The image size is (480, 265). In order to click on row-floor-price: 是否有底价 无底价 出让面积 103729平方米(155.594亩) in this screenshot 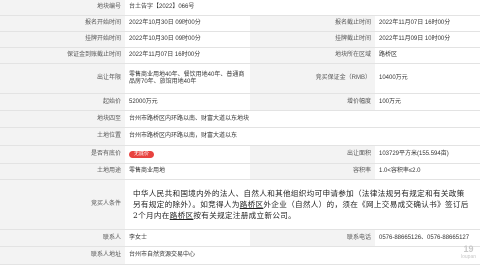, I will do `click(240, 155)`.